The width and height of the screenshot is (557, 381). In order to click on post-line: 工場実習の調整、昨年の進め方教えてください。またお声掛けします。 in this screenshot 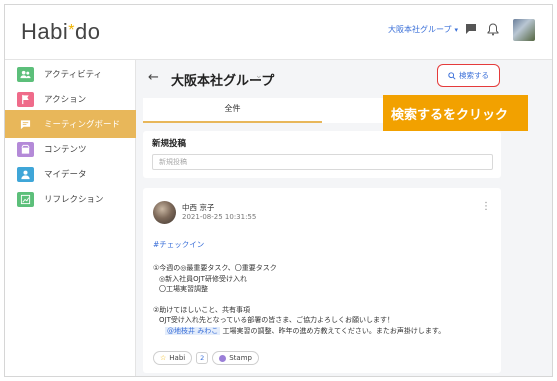, I will do `click(333, 330)`.